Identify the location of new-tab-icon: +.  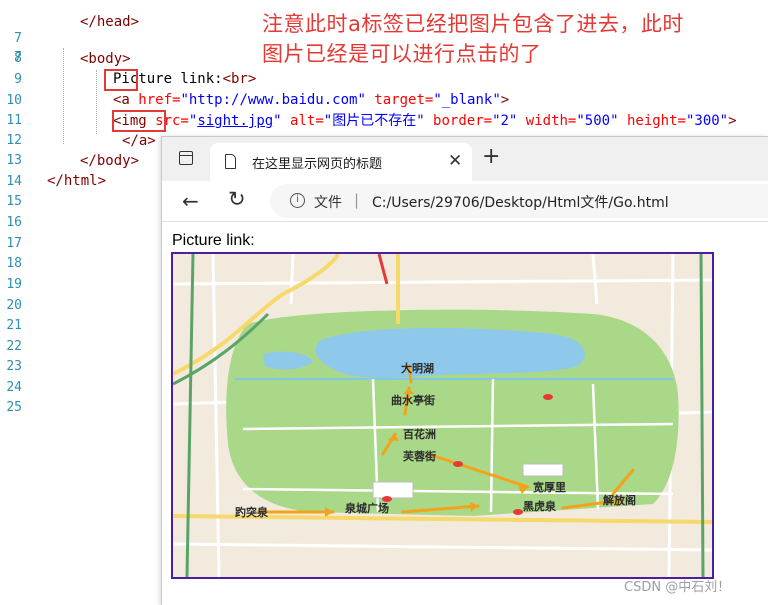
(491, 157).